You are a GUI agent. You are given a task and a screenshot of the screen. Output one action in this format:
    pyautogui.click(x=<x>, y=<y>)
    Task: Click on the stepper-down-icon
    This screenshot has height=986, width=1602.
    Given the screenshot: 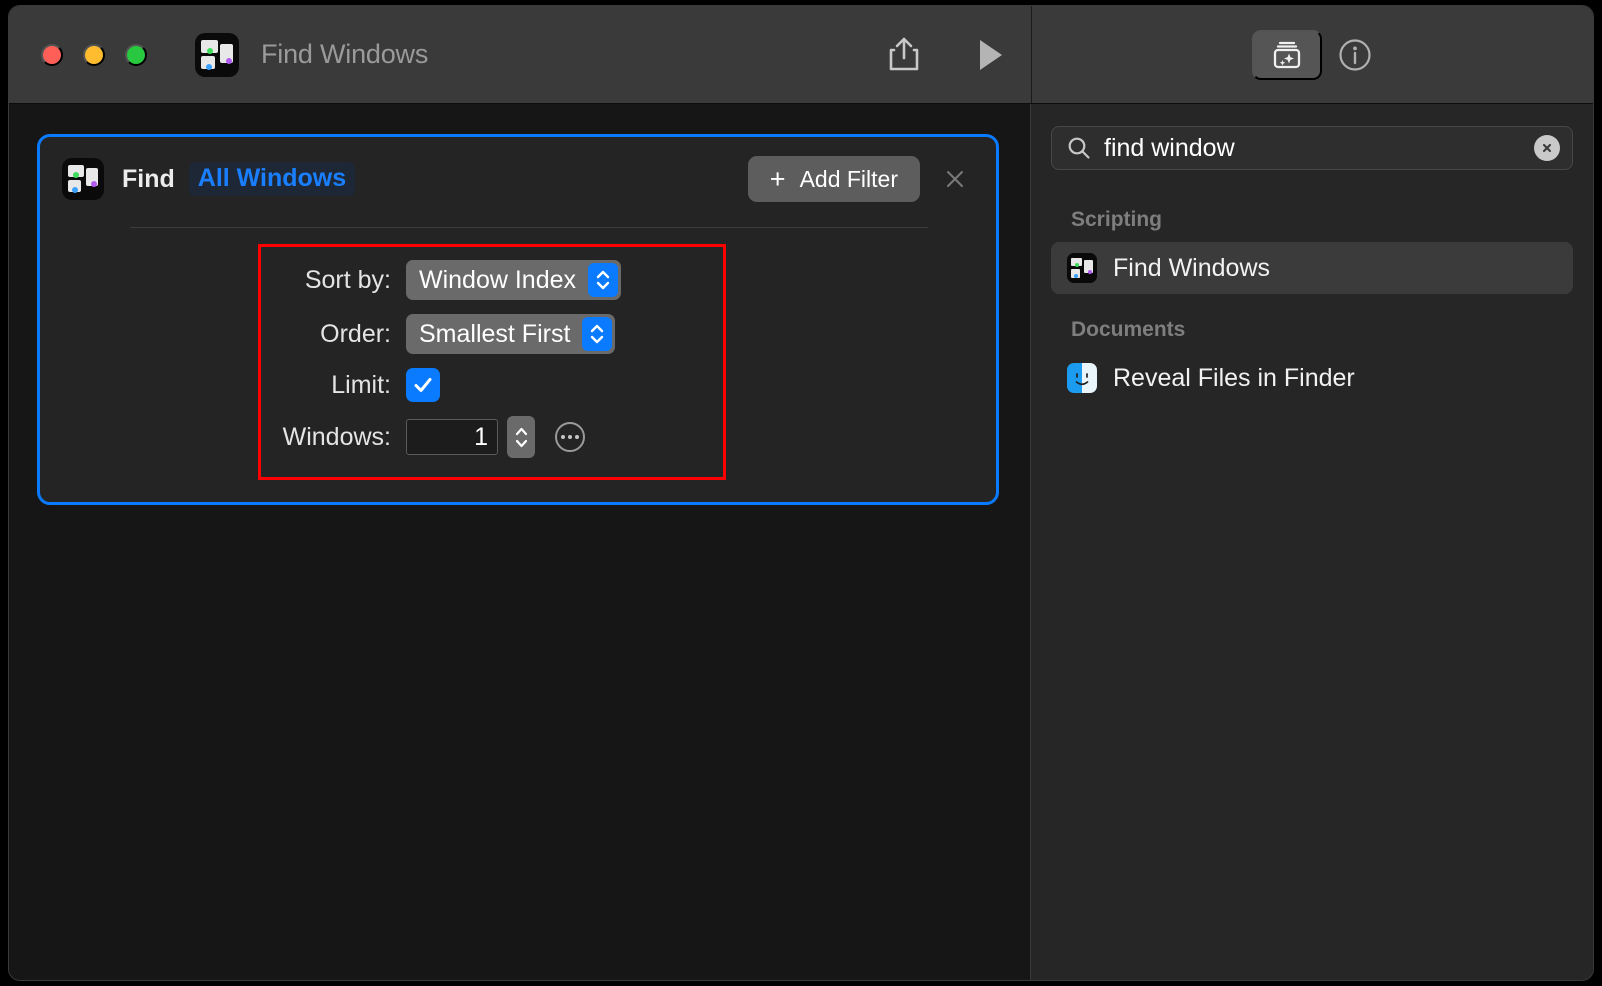 What is the action you would take?
    pyautogui.click(x=521, y=443)
    